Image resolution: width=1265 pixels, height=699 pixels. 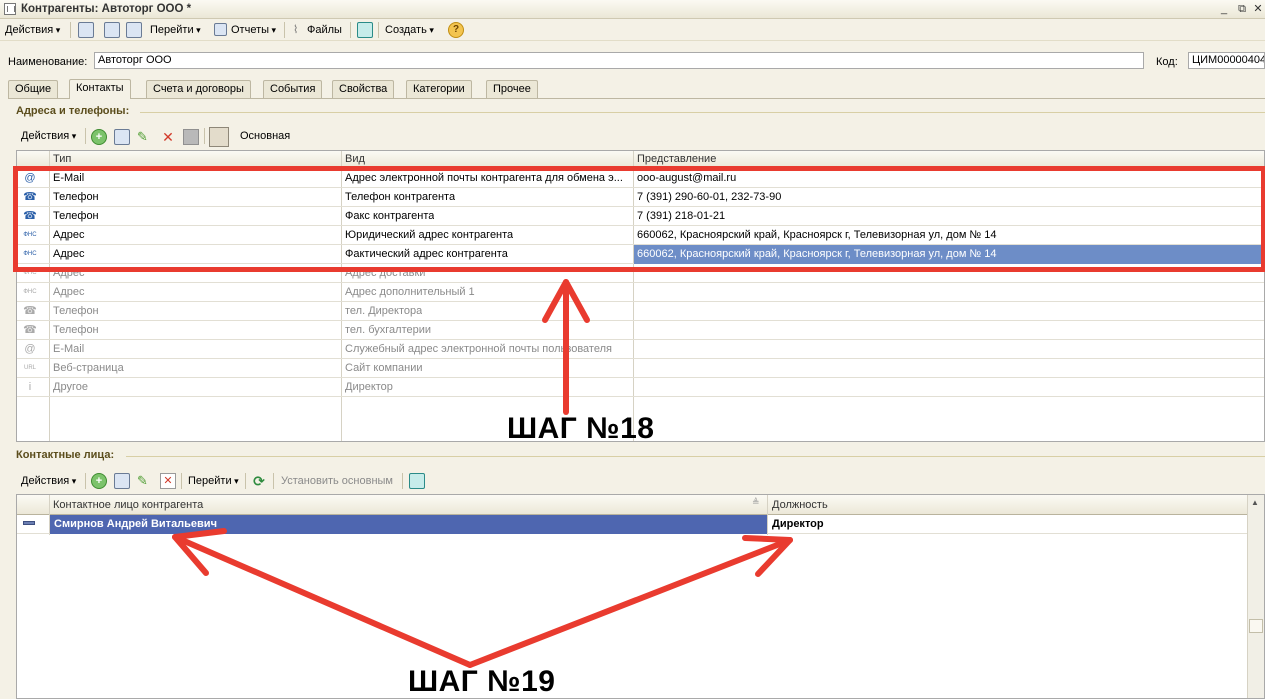 I want to click on contact-email-icon, so click(x=417, y=481).